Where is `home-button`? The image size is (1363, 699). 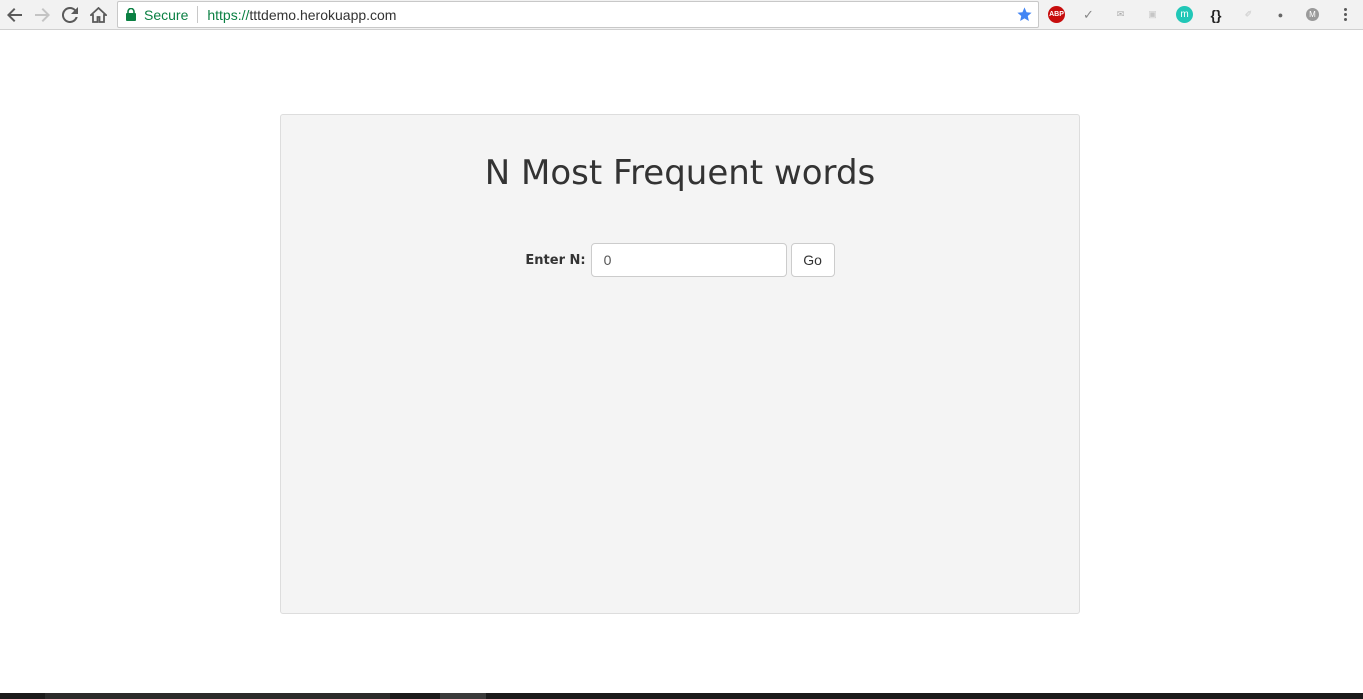
home-button is located at coordinates (98, 15).